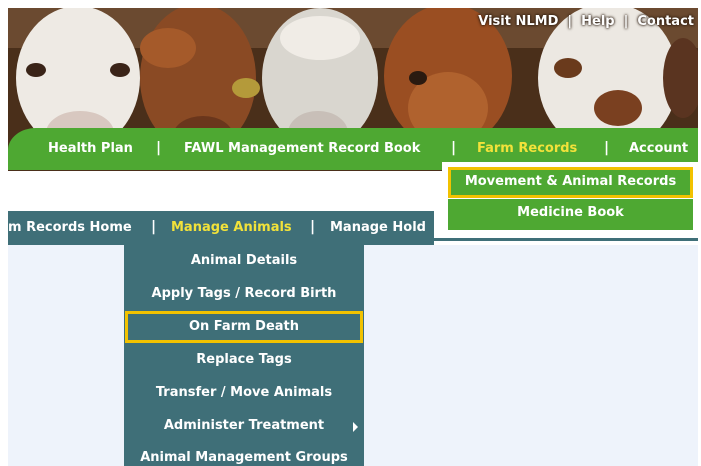 This screenshot has width=701, height=466. I want to click on menu-item-replace-tags: Replace Tags, so click(244, 360).